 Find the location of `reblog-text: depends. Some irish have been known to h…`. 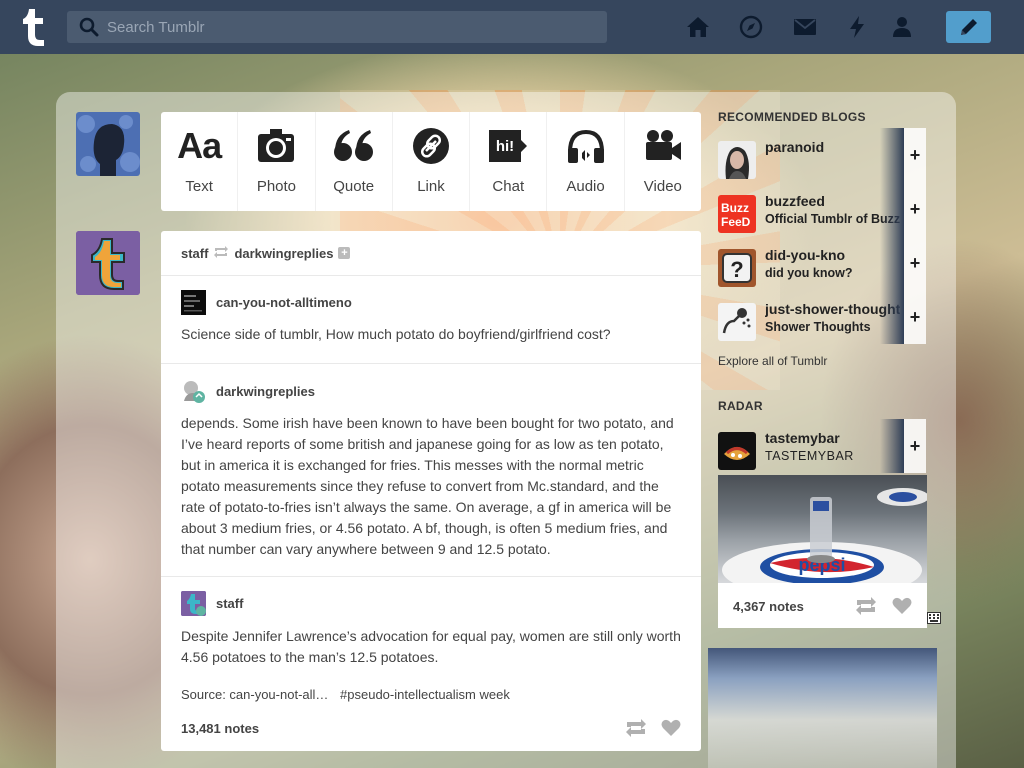

reblog-text: depends. Some irish have been known to h… is located at coordinates (427, 486).